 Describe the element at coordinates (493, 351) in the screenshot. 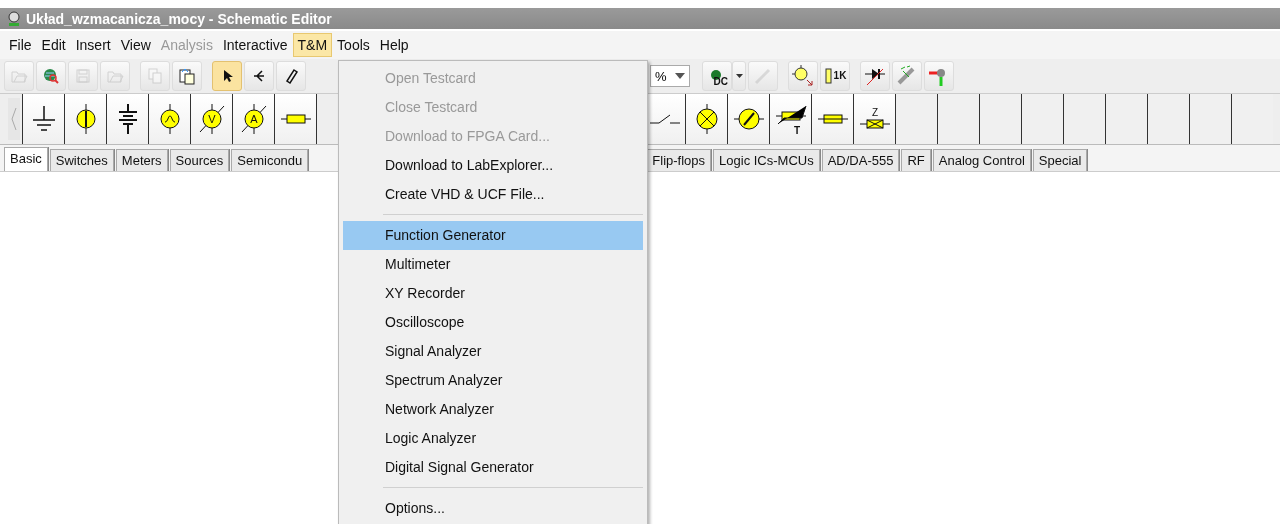

I see `menu-item: Signal Analyzer` at that location.